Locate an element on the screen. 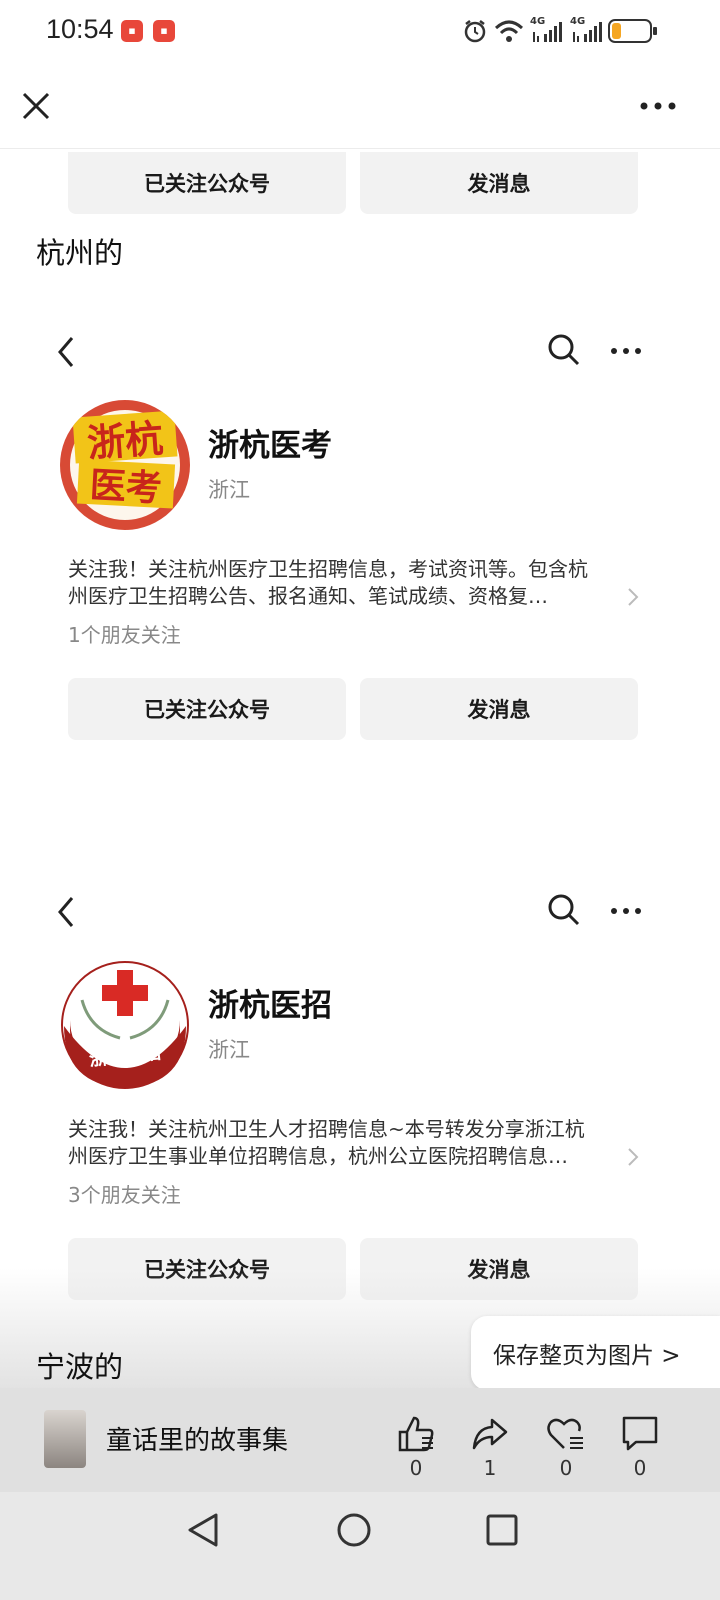 This screenshot has width=720, height=1600. account-logo-2: 浙杭医招 is located at coordinates (125, 1025).